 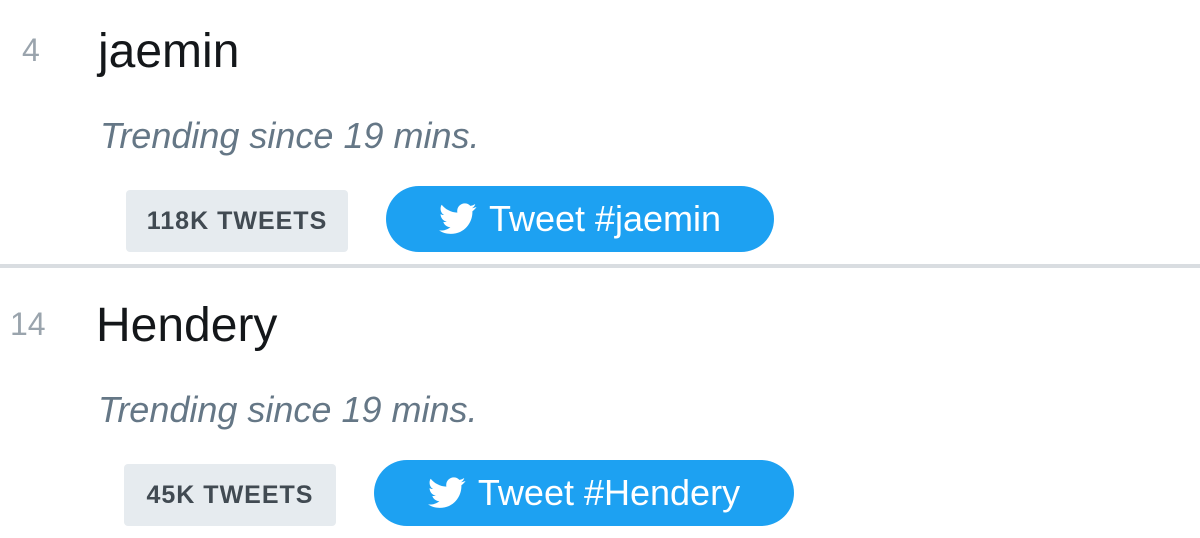 I want to click on tweet-hashtag-button: Tweet #Hendery, so click(x=584, y=493).